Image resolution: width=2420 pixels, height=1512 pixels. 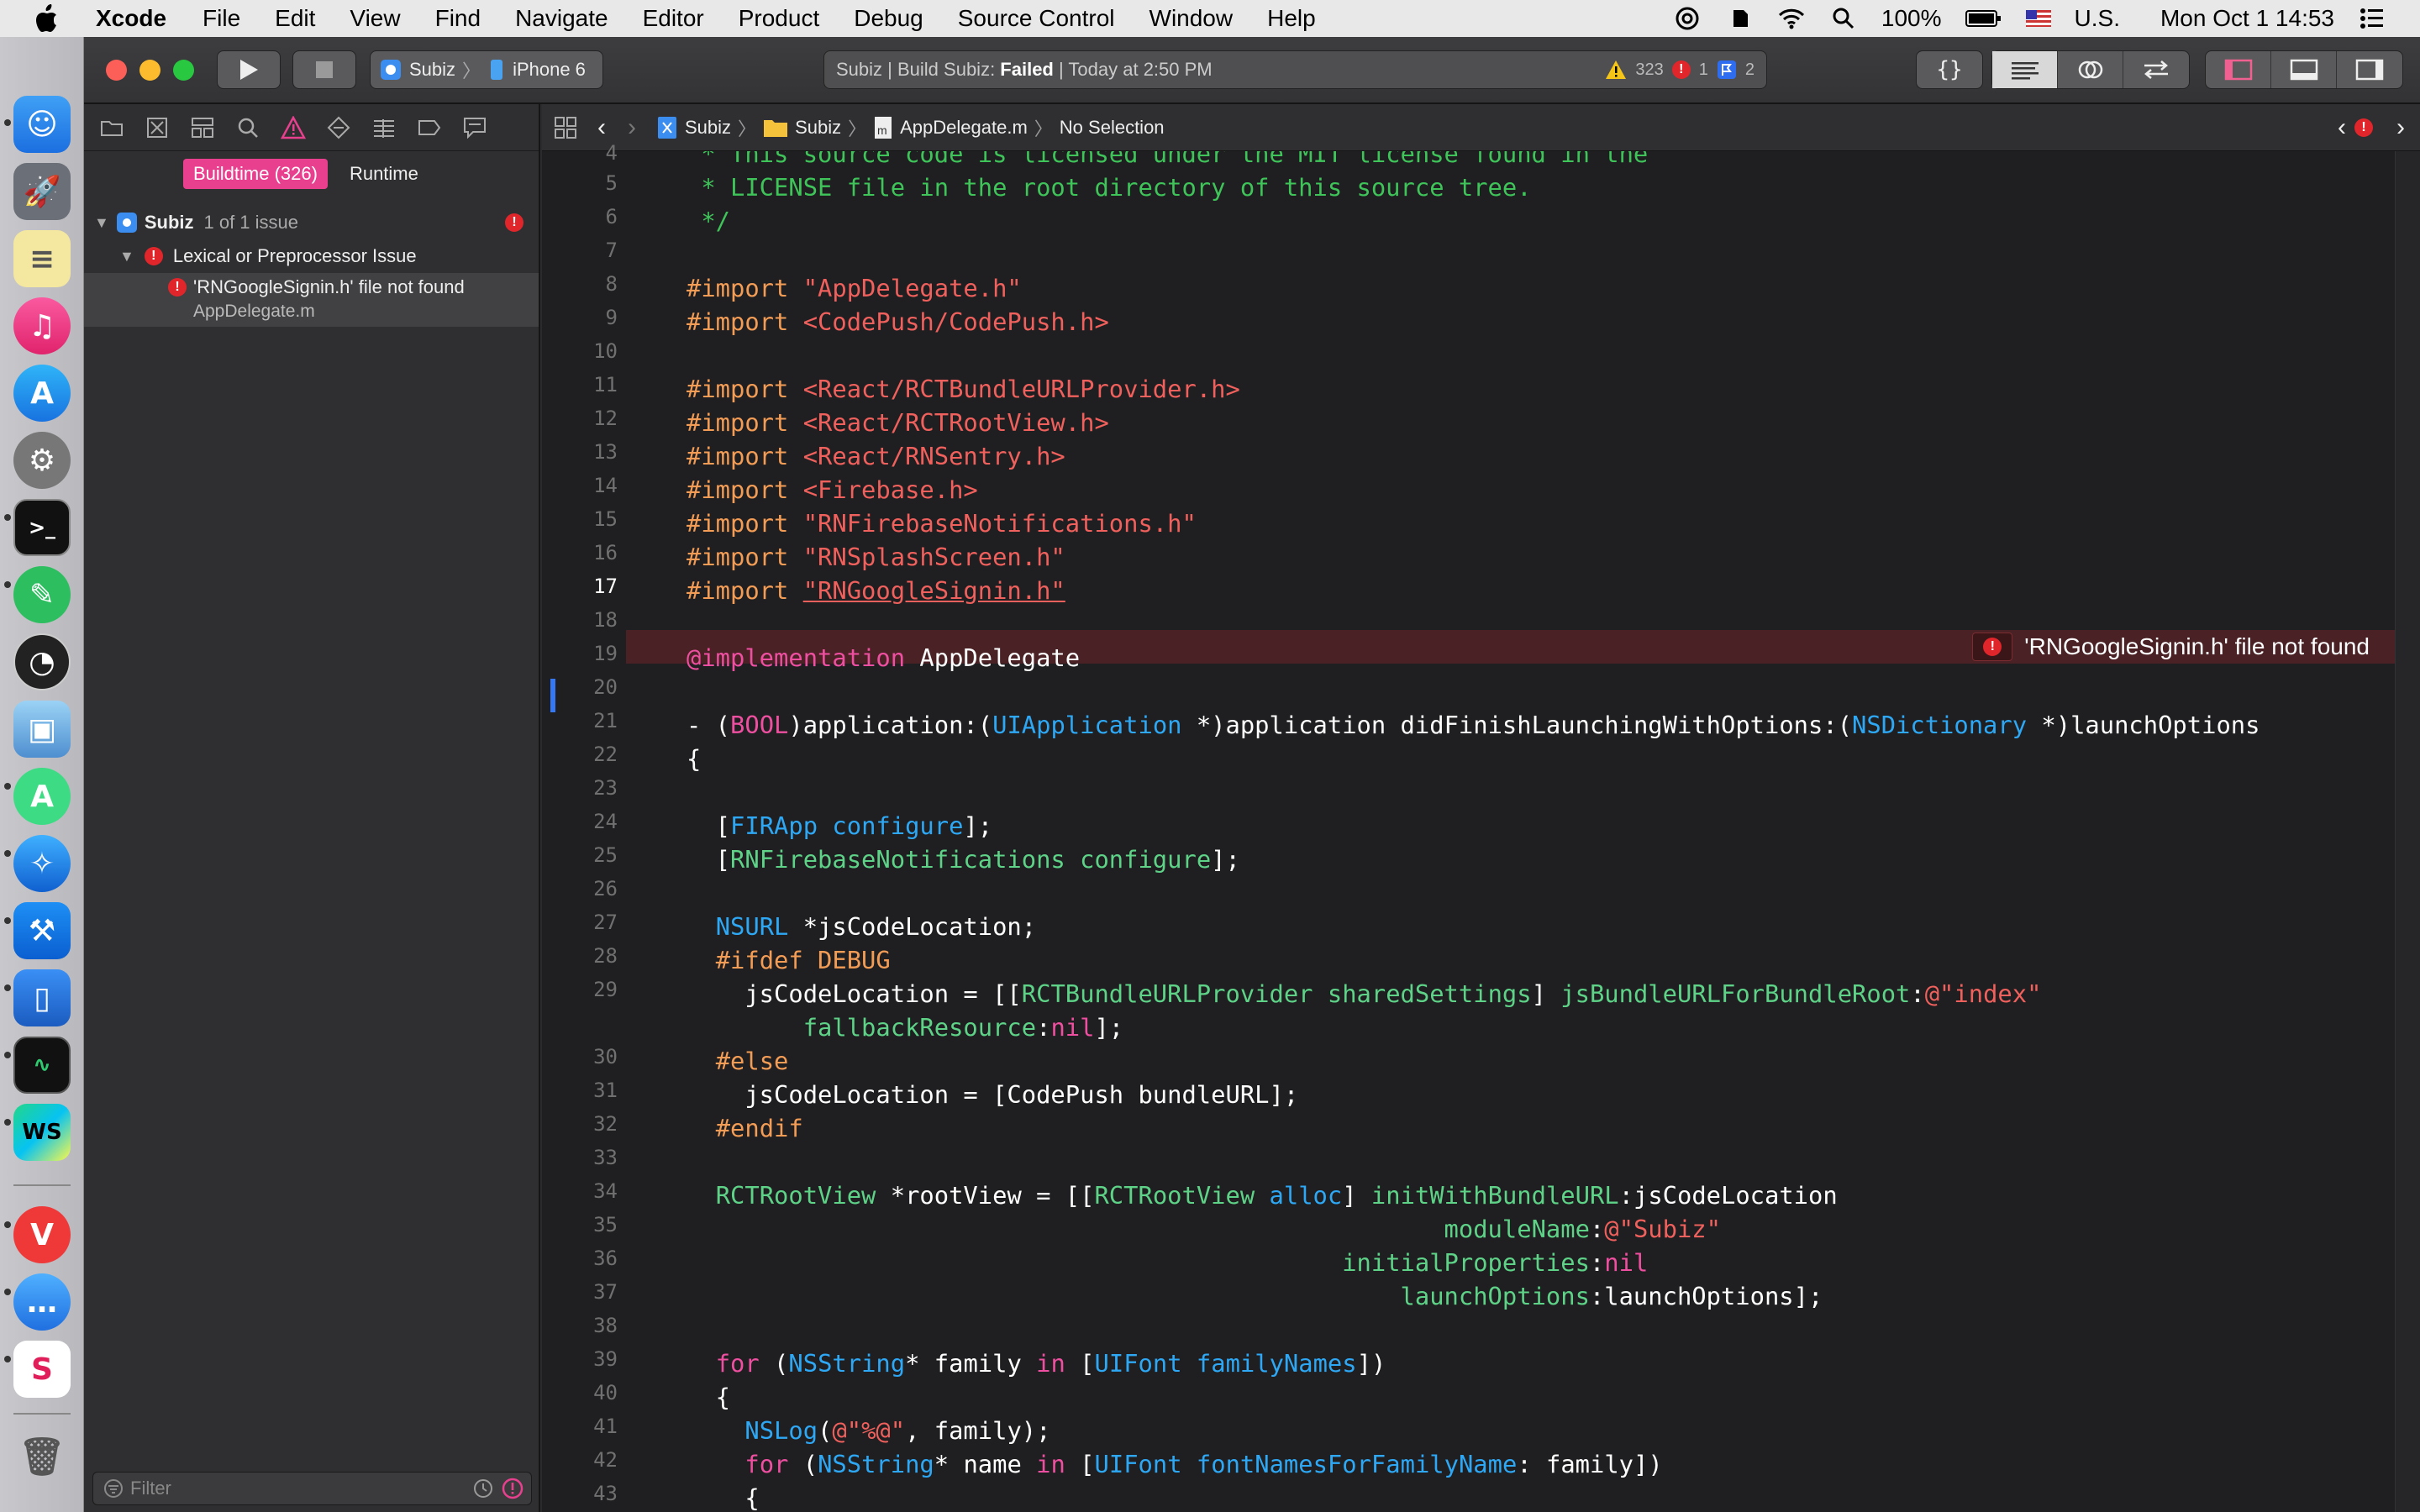 What do you see at coordinates (1036, 18) in the screenshot?
I see `menu-source-control: Source Control` at bounding box center [1036, 18].